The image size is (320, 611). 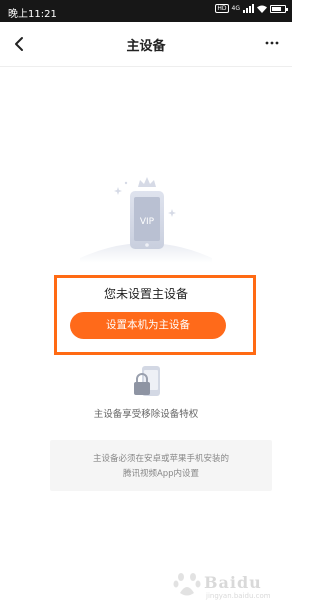 I want to click on lock-phone-icon, so click(x=147, y=381).